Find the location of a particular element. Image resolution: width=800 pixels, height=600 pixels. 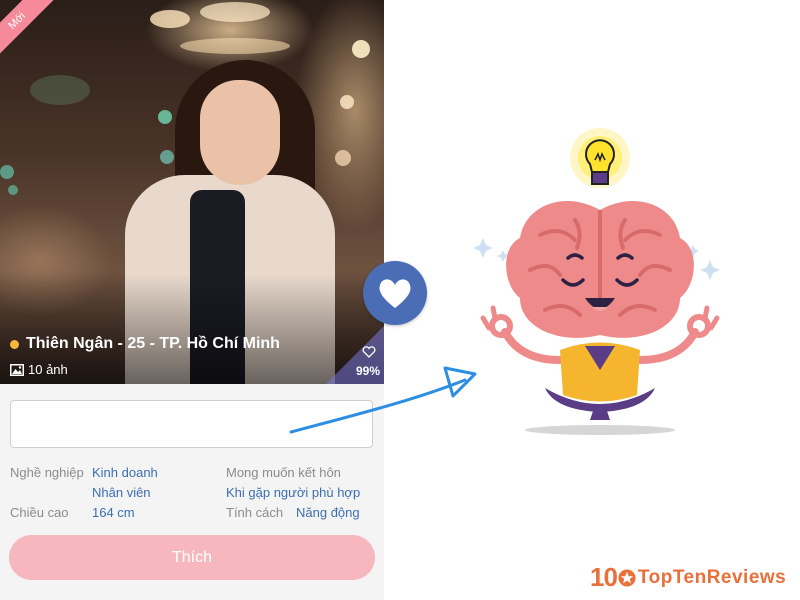

photo-count-label: 10 ảnh is located at coordinates (48, 369).